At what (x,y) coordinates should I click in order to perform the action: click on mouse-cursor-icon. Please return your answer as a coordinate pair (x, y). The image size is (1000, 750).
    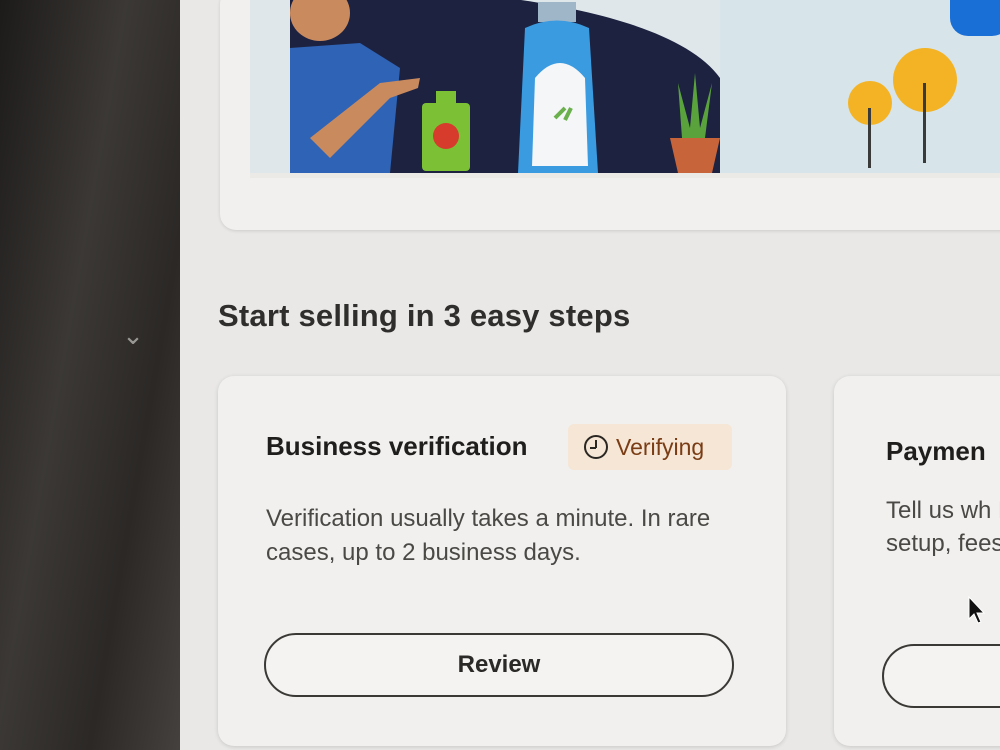
    Looking at the image, I should click on (977, 610).